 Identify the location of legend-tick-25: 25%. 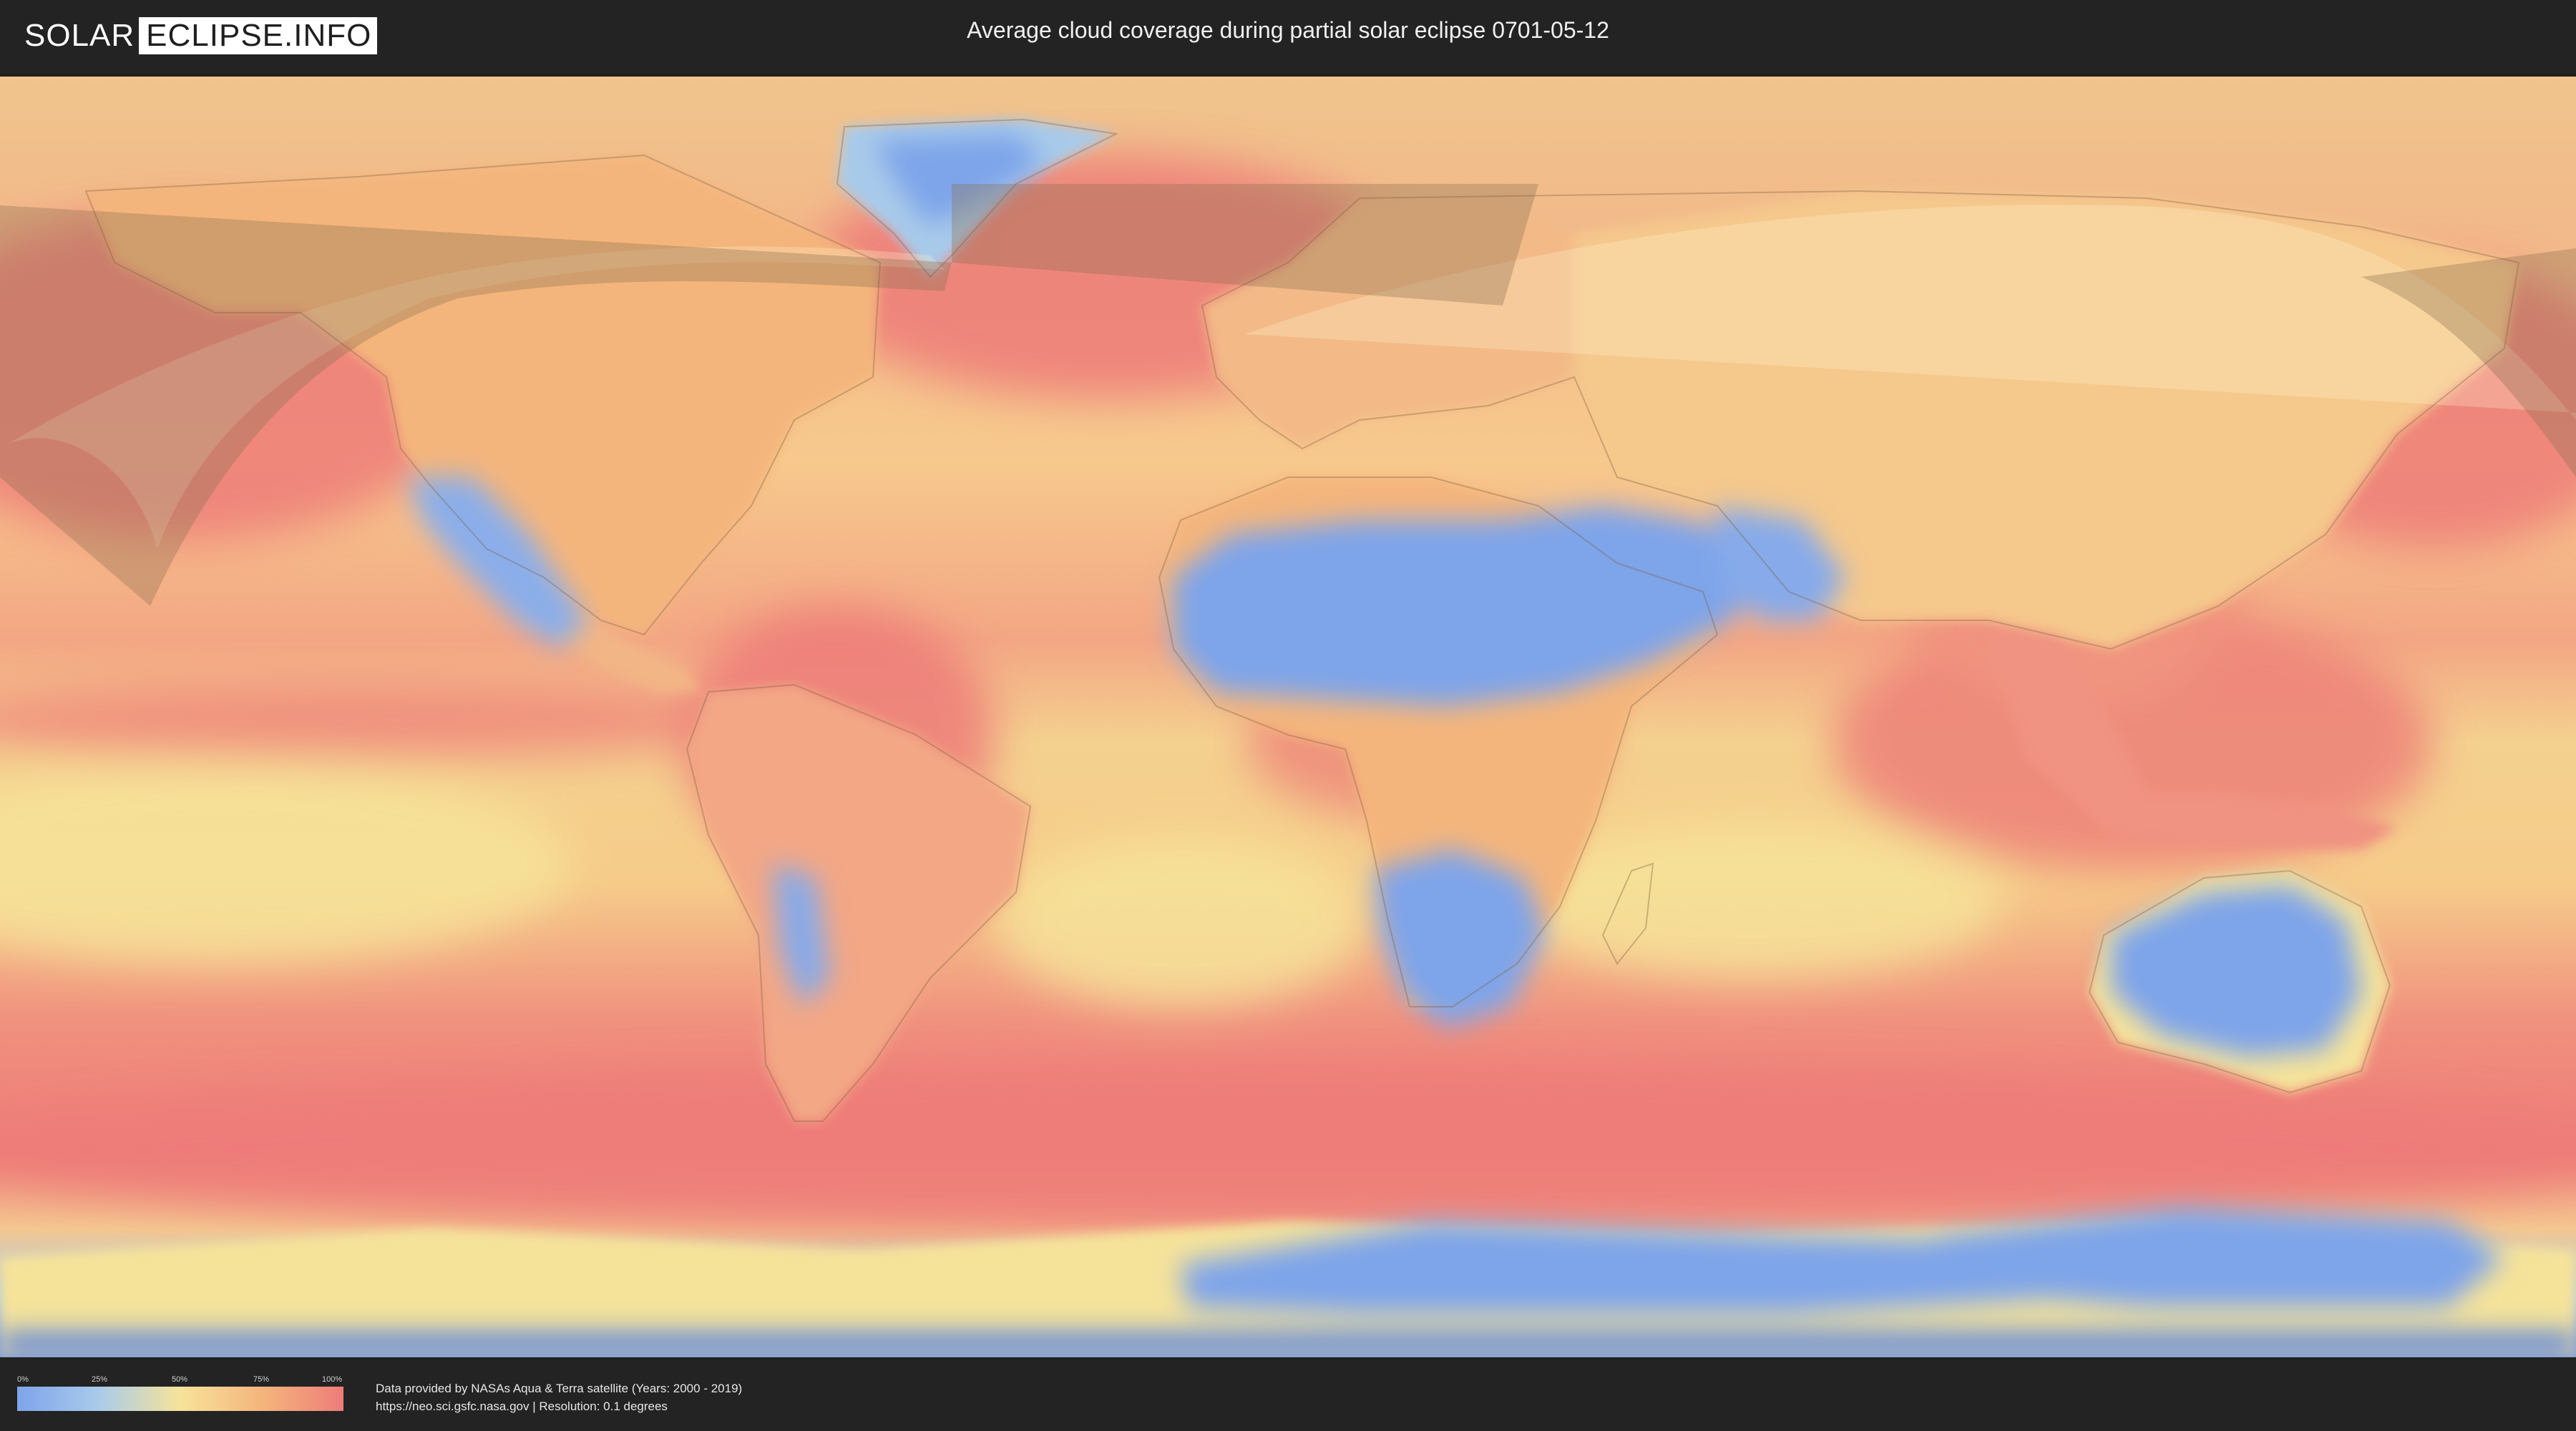
(100, 1379).